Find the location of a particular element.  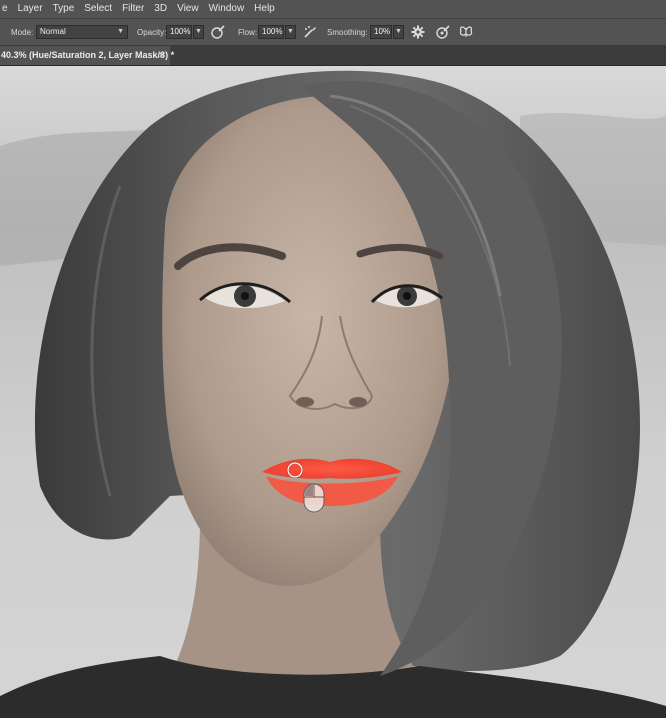

flow-chevron-down-icon: ▼ is located at coordinates (290, 32).